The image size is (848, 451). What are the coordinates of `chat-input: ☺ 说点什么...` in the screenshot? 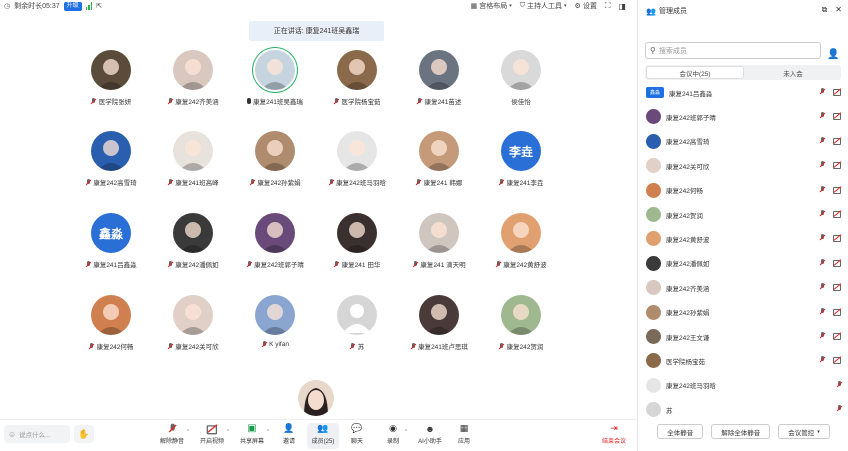 It's located at (37, 434).